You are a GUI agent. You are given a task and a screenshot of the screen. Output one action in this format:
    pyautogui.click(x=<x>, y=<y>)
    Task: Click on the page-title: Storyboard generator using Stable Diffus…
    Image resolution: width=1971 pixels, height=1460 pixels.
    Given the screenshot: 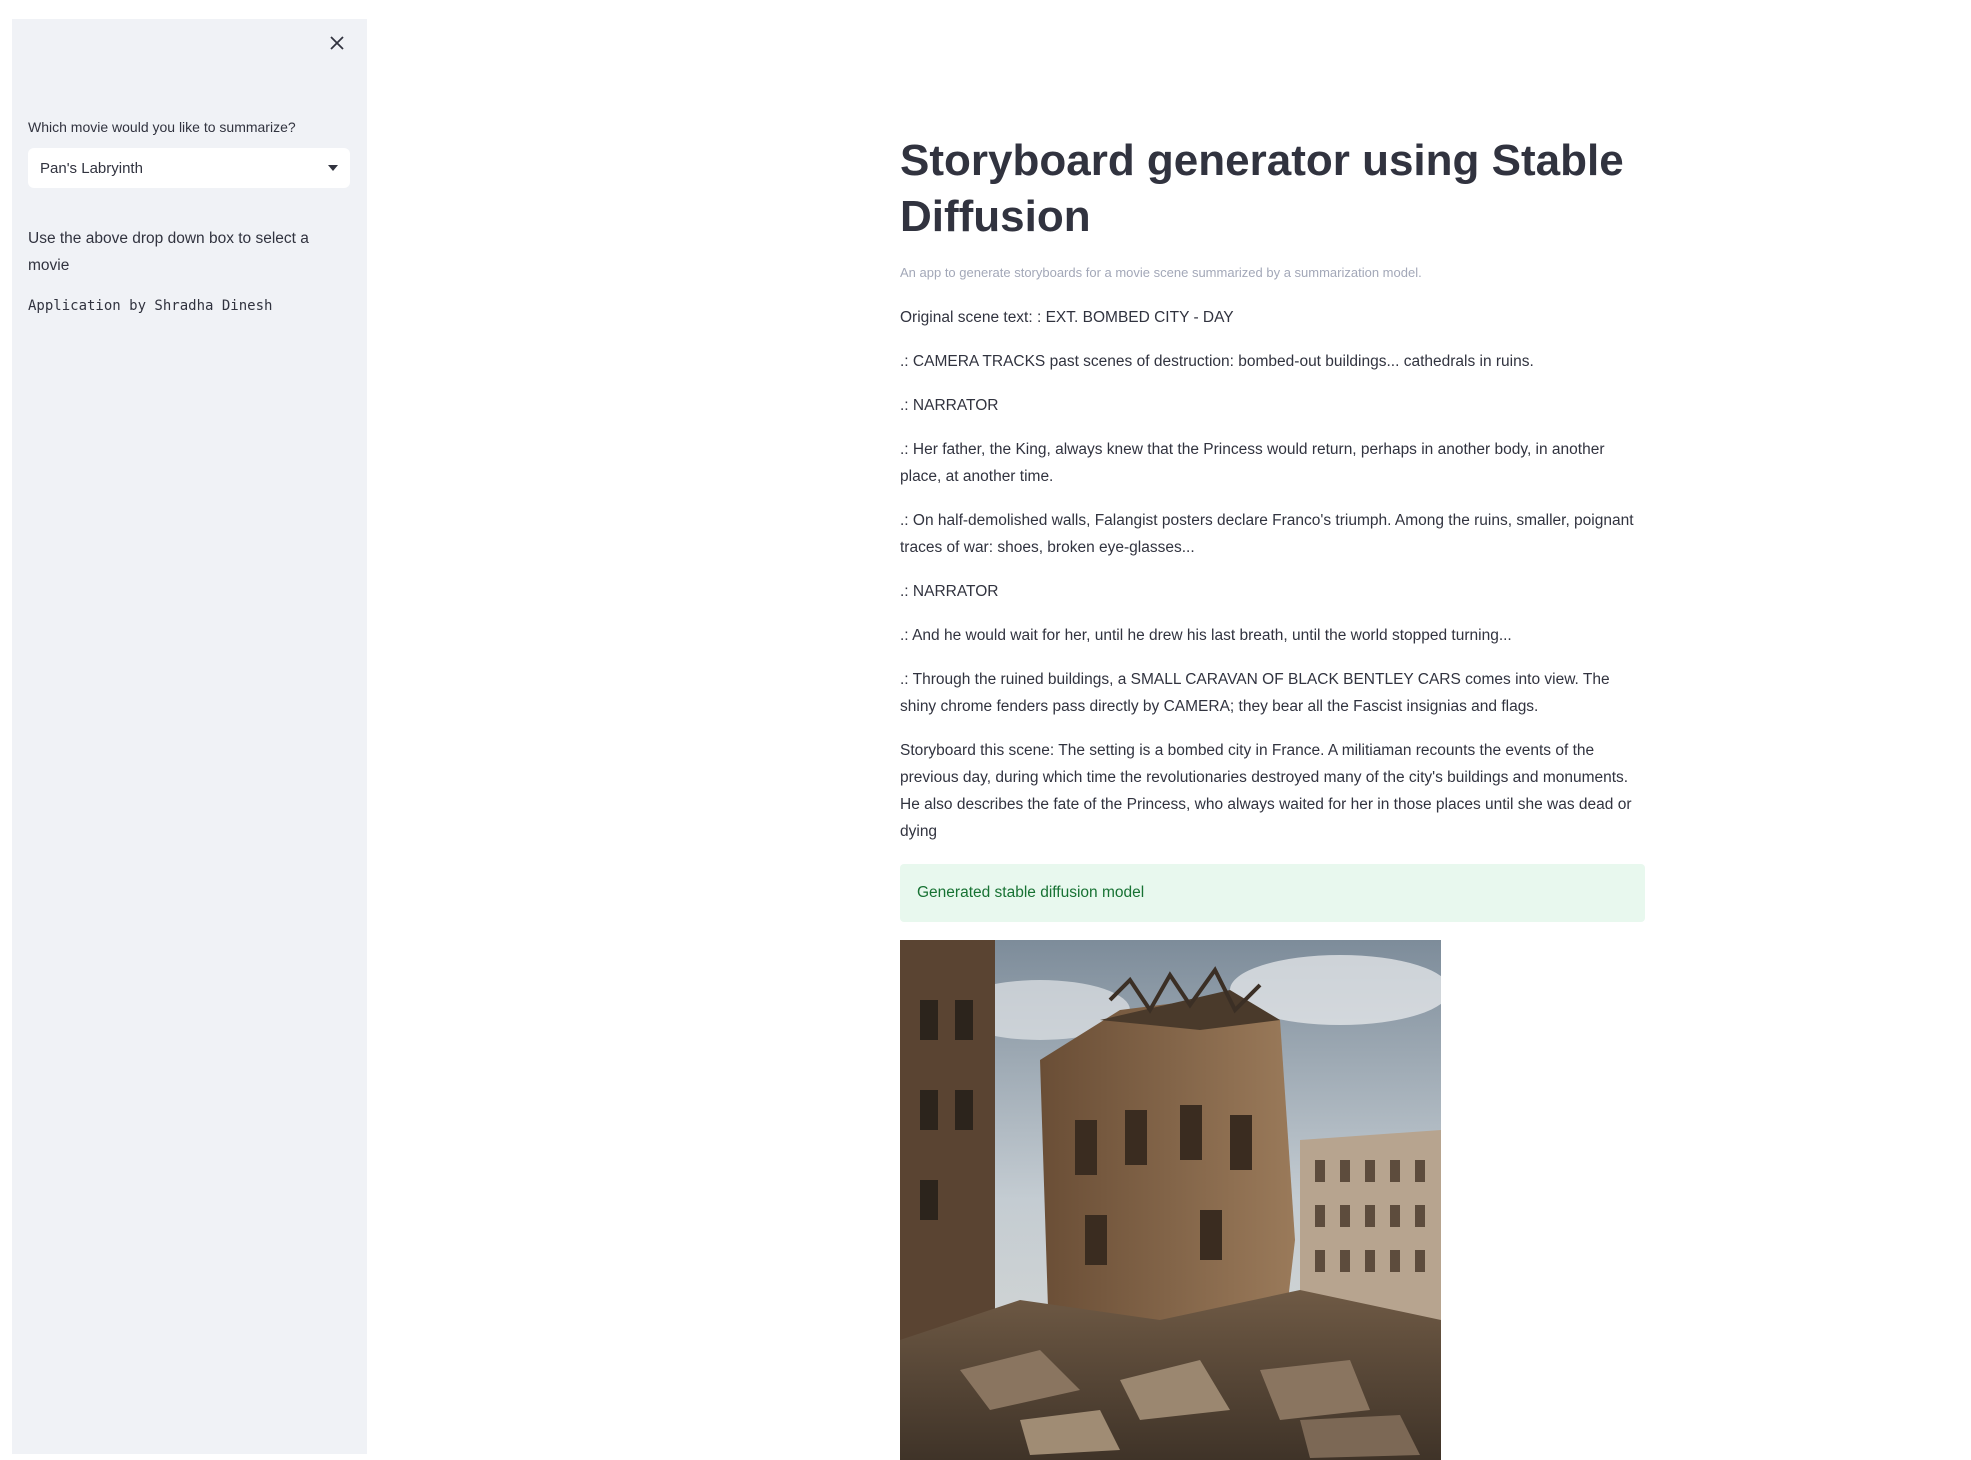 What is the action you would take?
    pyautogui.click(x=1262, y=188)
    